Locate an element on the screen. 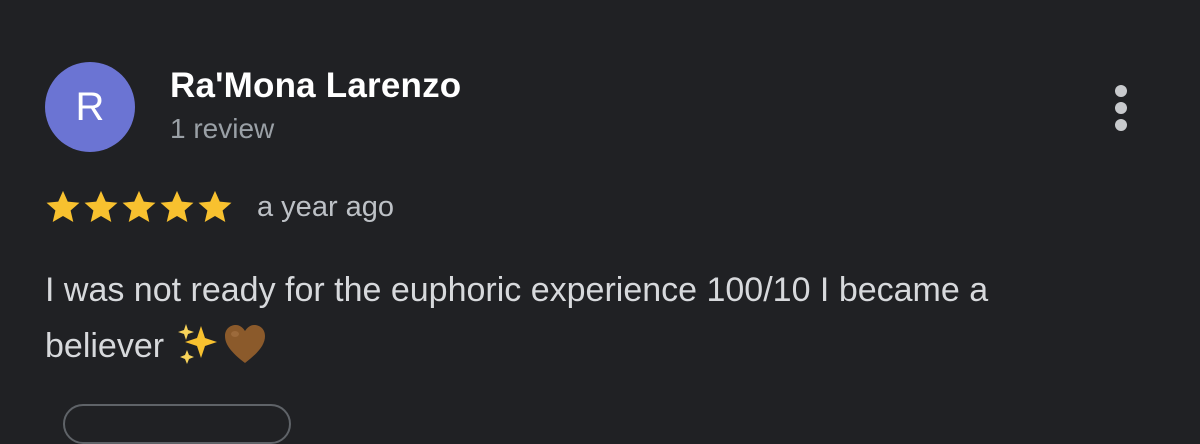 This screenshot has height=444, width=1200. avatar: R is located at coordinates (90, 107).